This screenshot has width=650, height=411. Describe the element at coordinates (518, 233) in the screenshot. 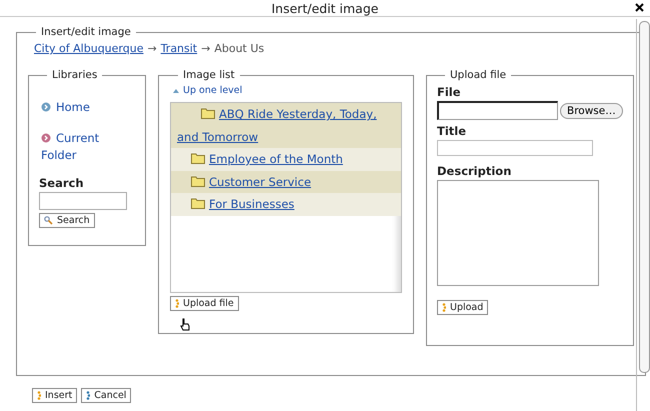

I see `description-field` at that location.